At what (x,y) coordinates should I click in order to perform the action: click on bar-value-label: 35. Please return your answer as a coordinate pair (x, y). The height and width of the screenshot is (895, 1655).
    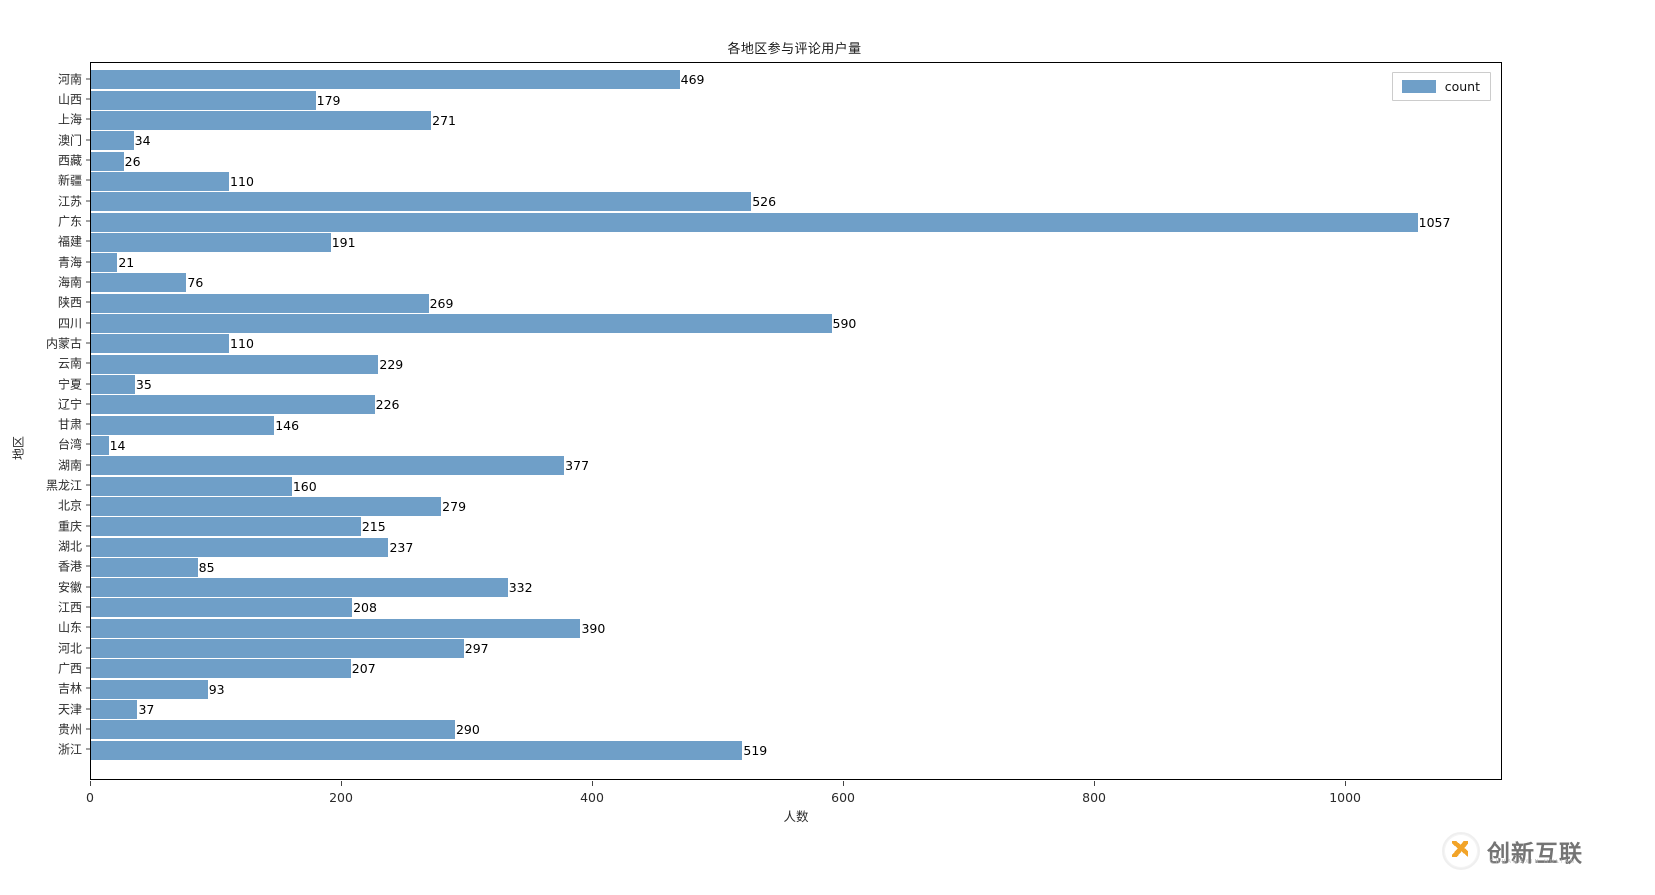
    Looking at the image, I should click on (143, 385).